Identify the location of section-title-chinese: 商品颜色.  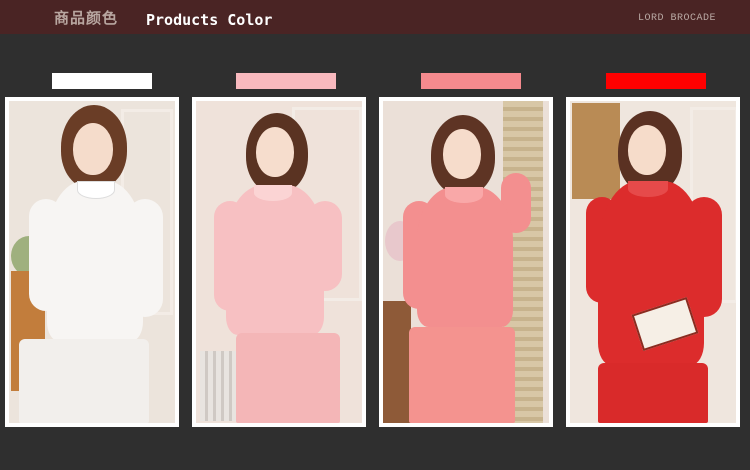
(86, 18).